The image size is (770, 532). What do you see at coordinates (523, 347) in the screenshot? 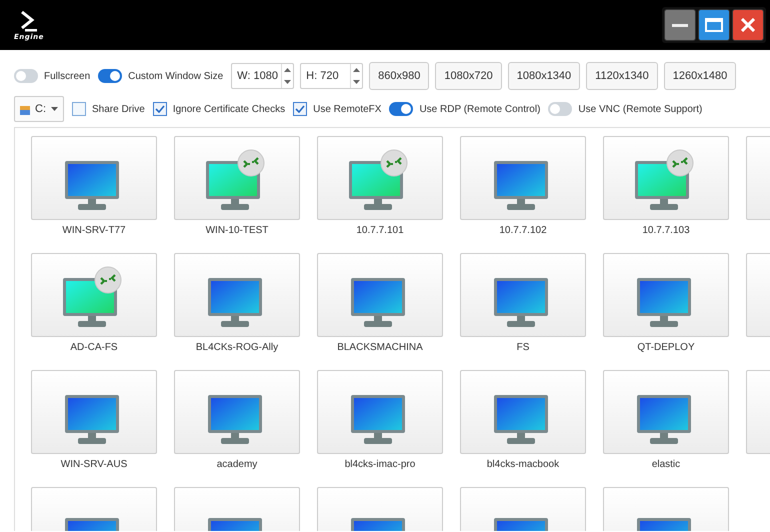
I see `host-name: FS` at bounding box center [523, 347].